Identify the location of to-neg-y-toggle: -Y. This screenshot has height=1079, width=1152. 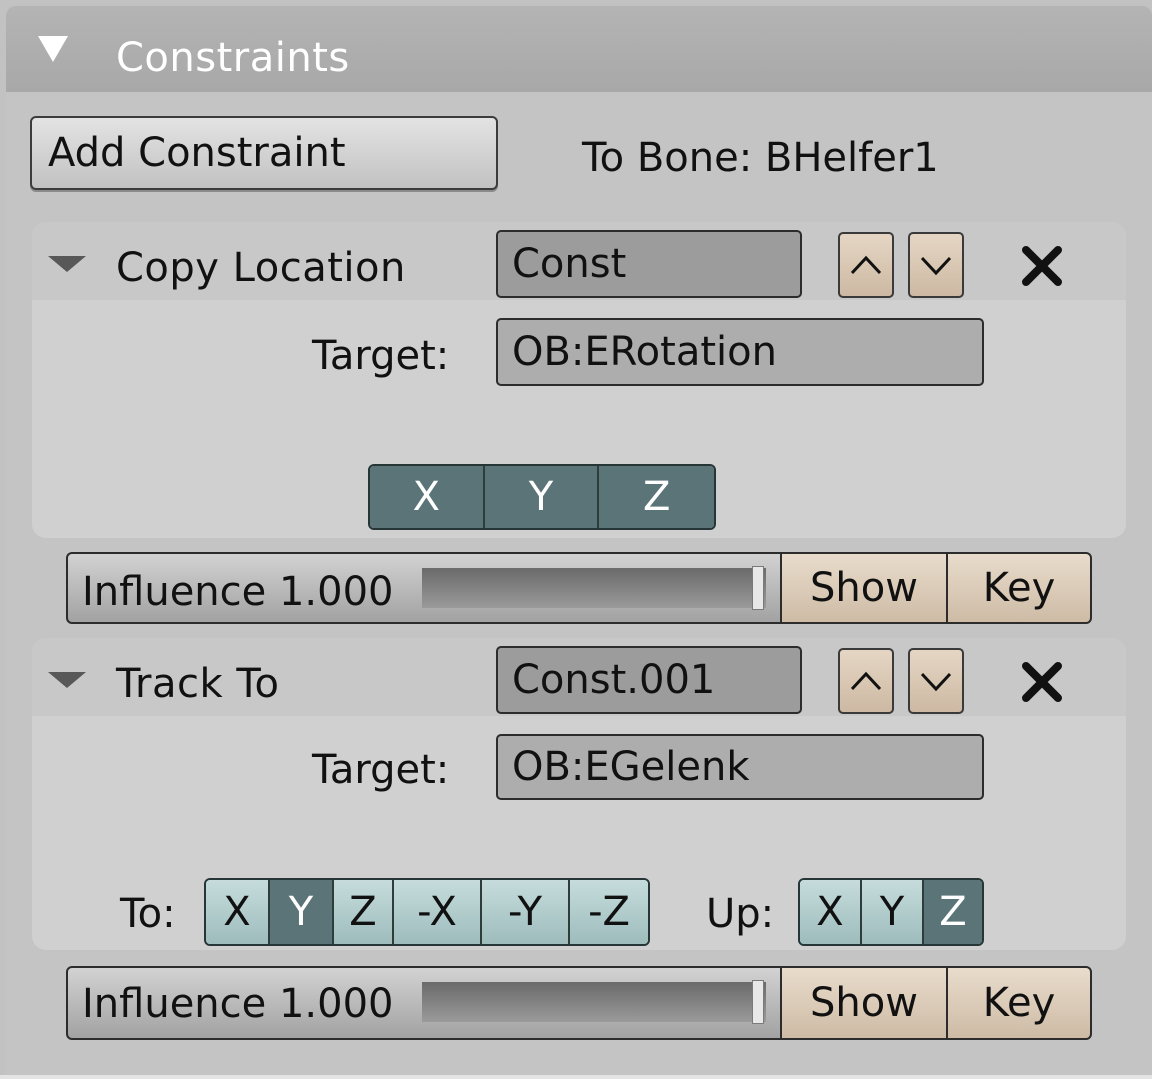
(526, 912).